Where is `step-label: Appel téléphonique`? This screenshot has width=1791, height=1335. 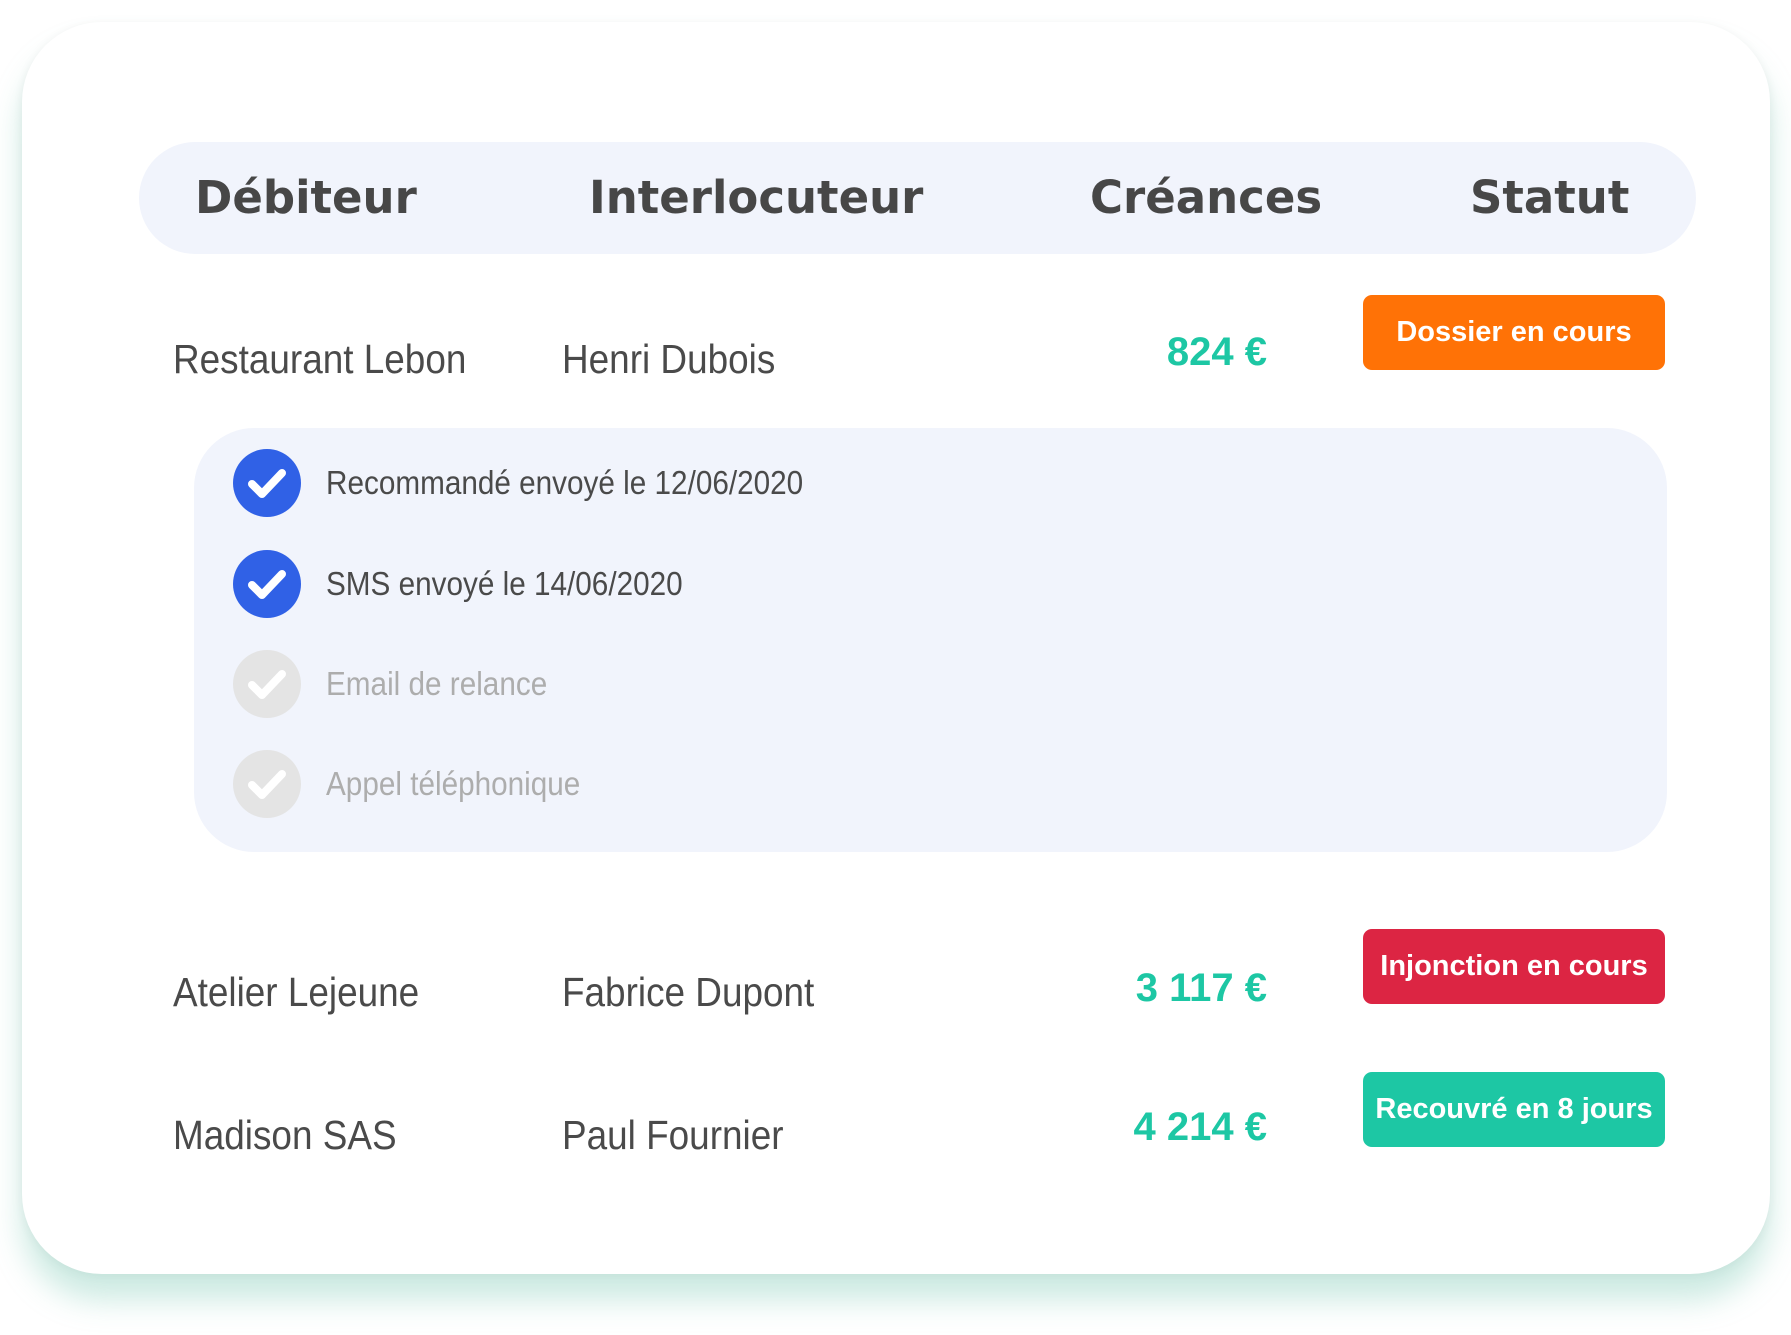
step-label: Appel téléphonique is located at coordinates (453, 783).